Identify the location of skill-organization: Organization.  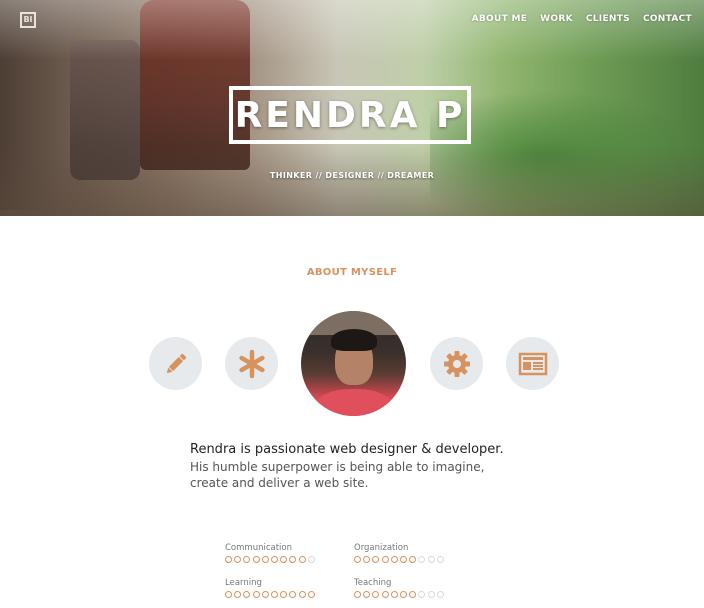
(399, 553).